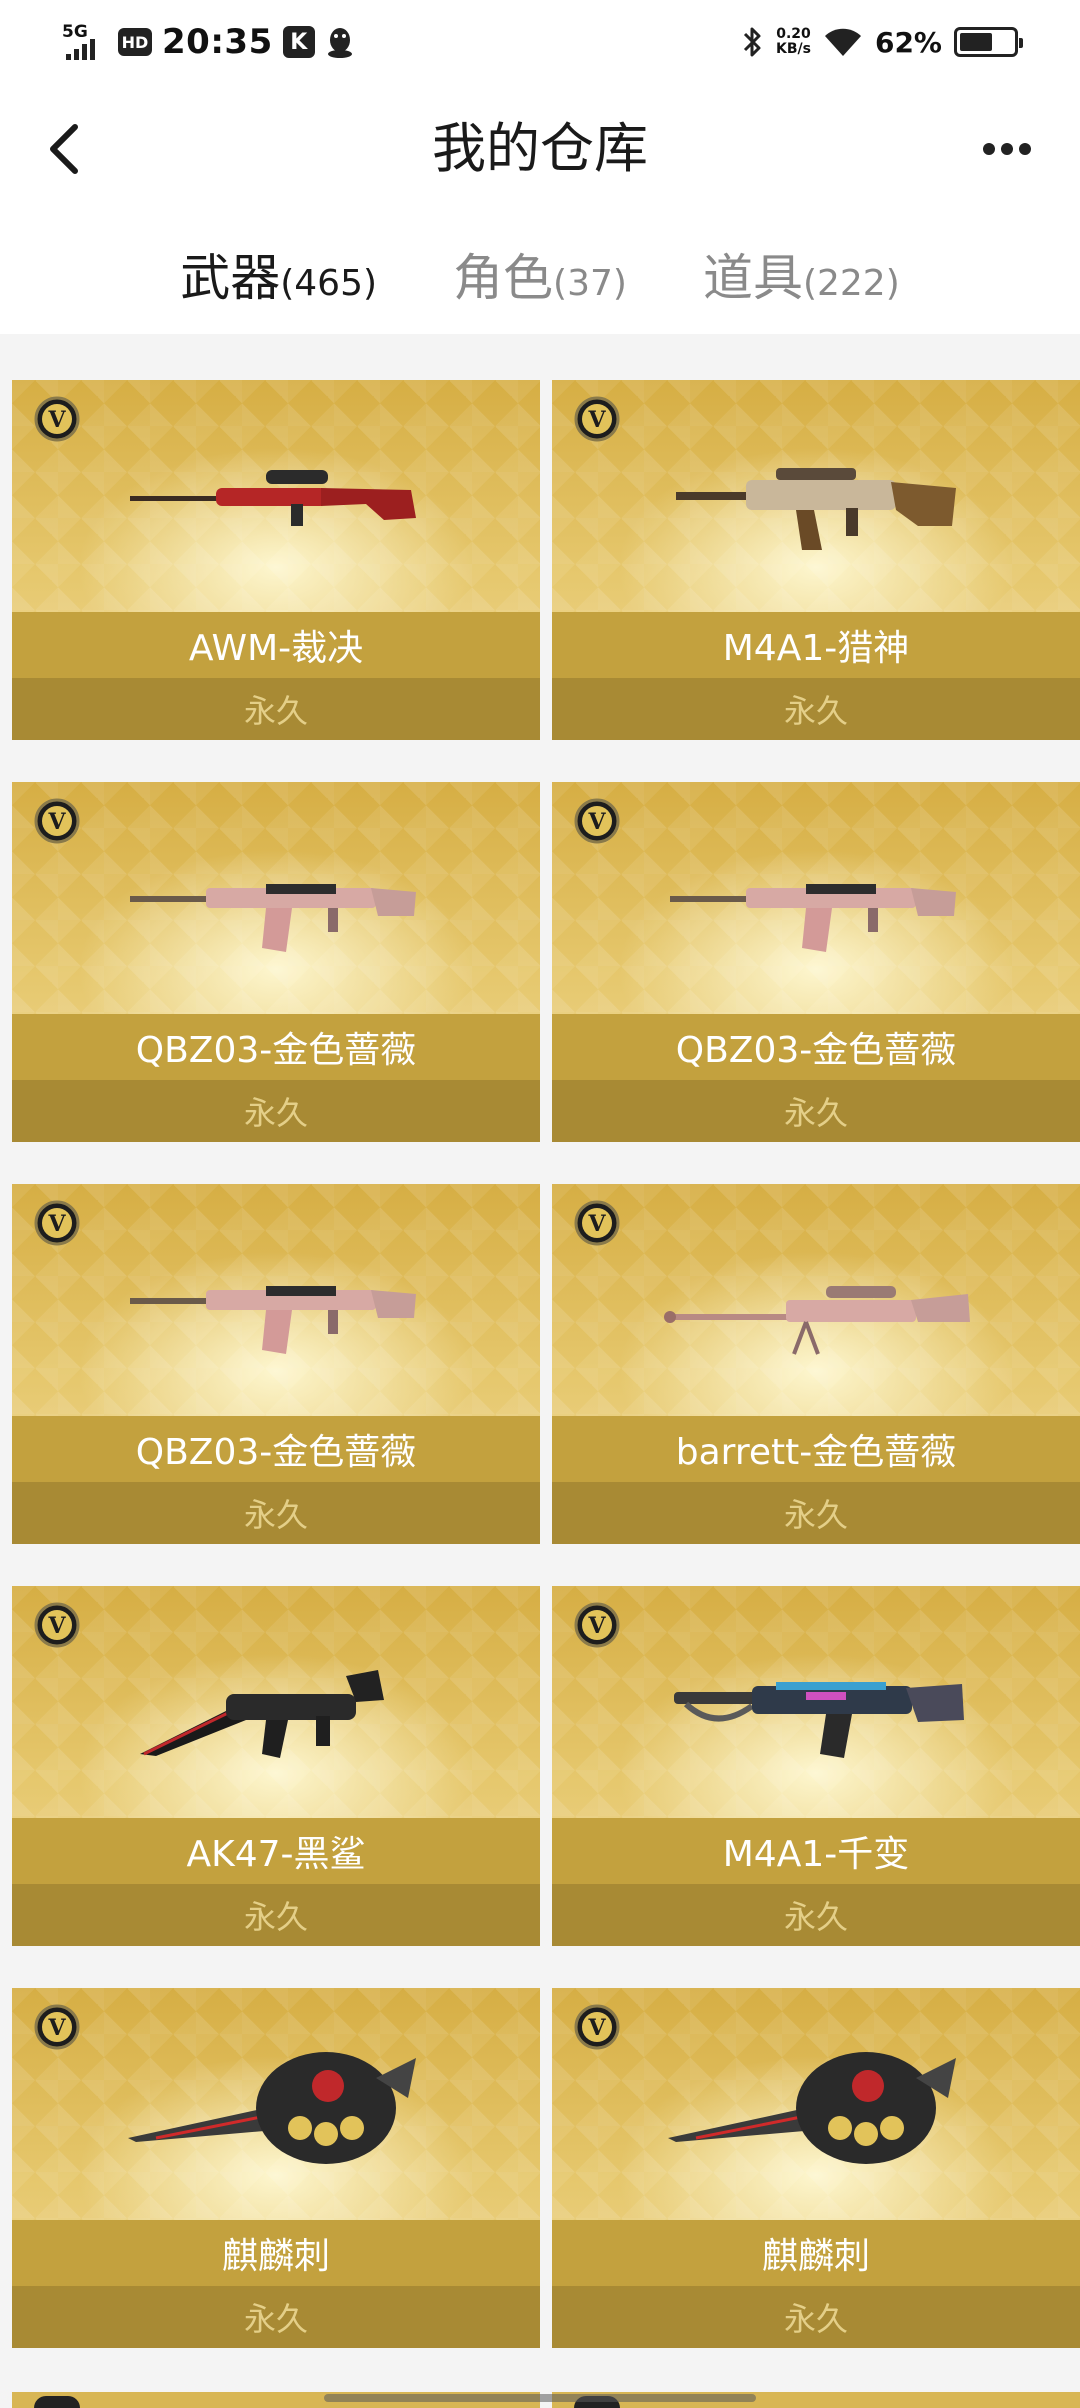 The width and height of the screenshot is (1080, 2408). Describe the element at coordinates (329, 283) in the screenshot. I see `tab-count: (465)` at that location.